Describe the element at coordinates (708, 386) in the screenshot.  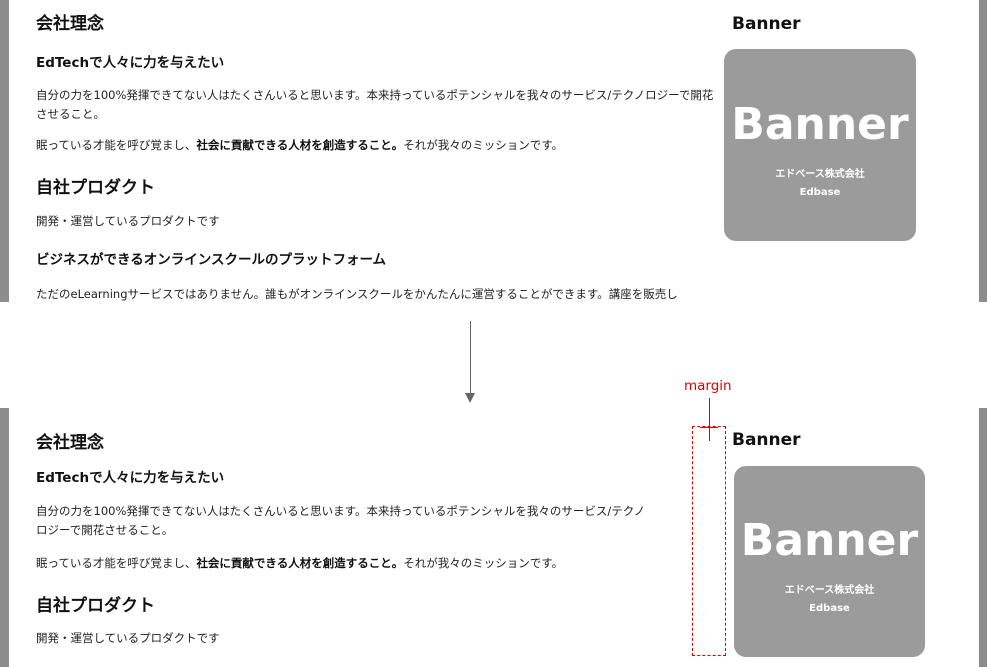
I see `margin-label: margin` at that location.